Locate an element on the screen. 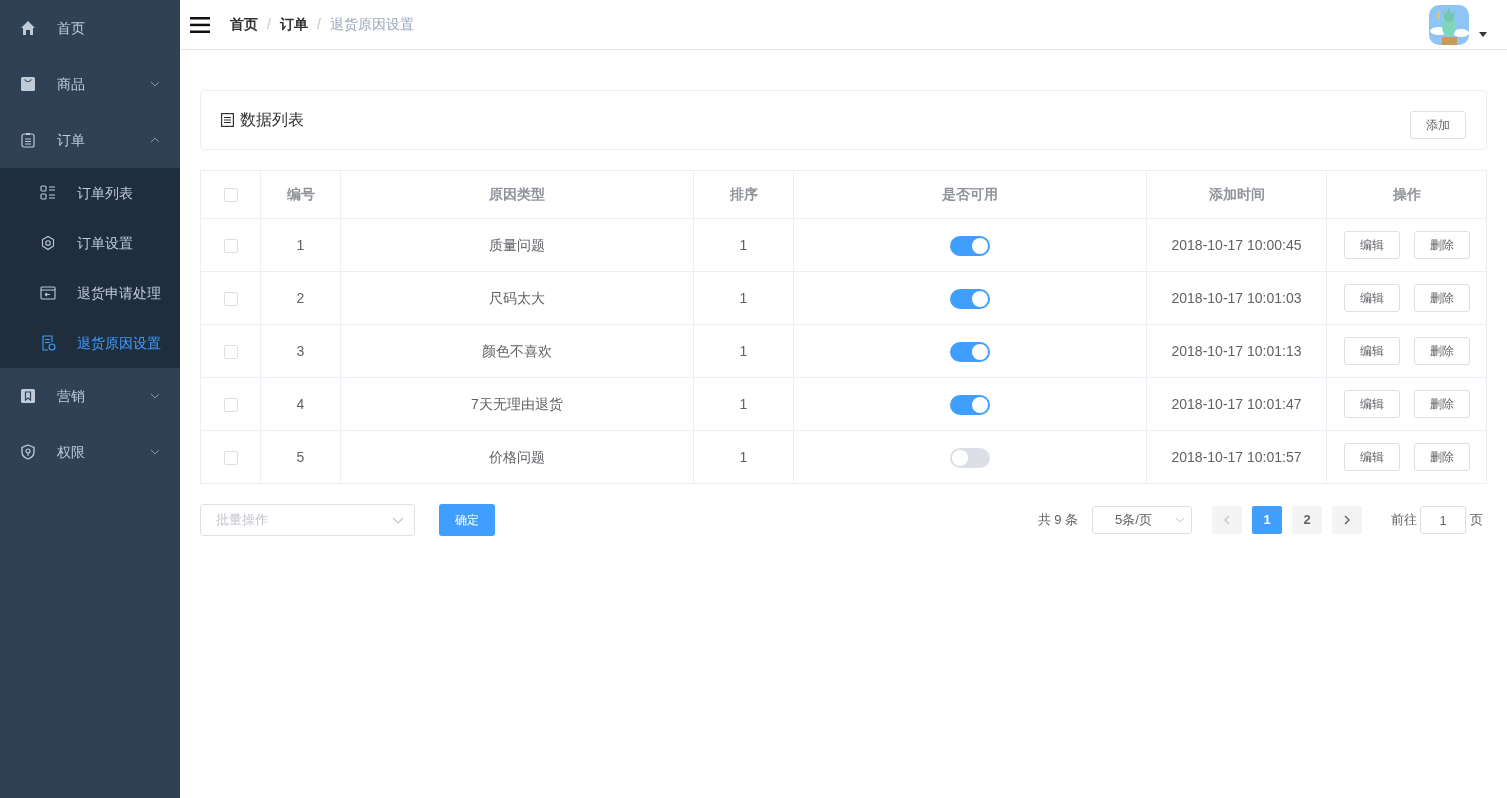 The height and width of the screenshot is (798, 1507). panel-title: 数据列表 is located at coordinates (272, 120).